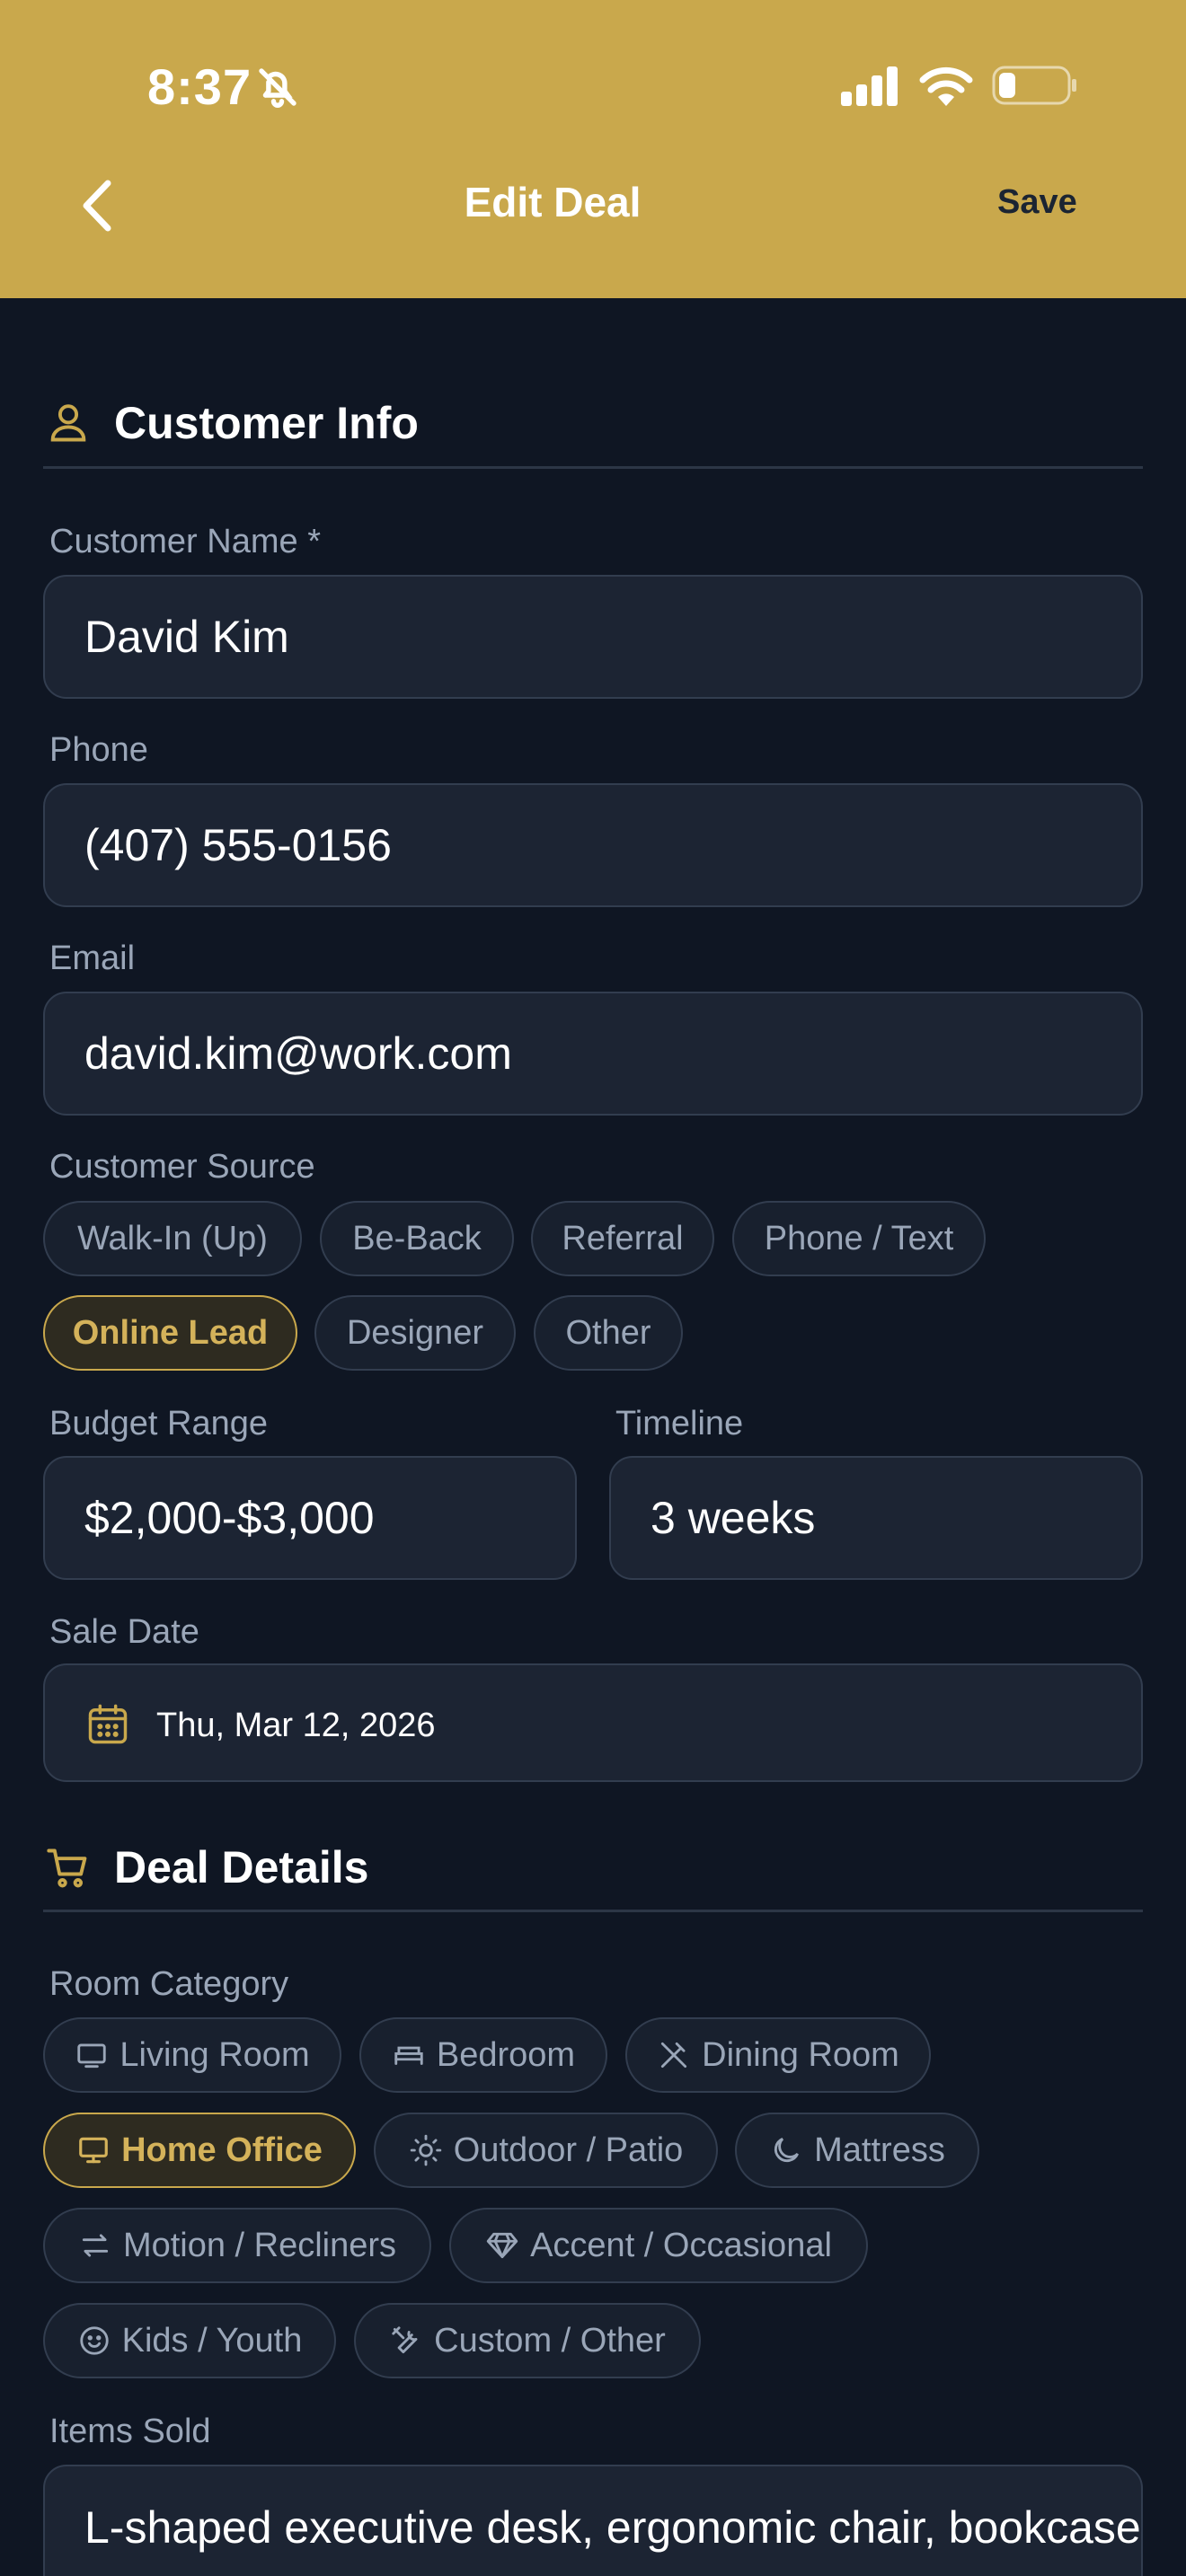 This screenshot has width=1186, height=2576. I want to click on cart-icon, so click(67, 1868).